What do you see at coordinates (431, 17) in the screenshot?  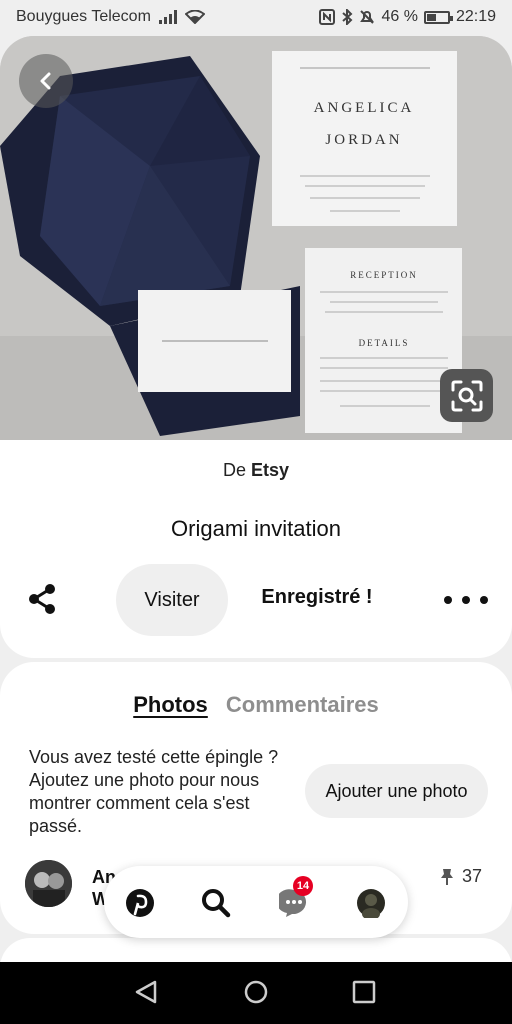 I see `battery-fill` at bounding box center [431, 17].